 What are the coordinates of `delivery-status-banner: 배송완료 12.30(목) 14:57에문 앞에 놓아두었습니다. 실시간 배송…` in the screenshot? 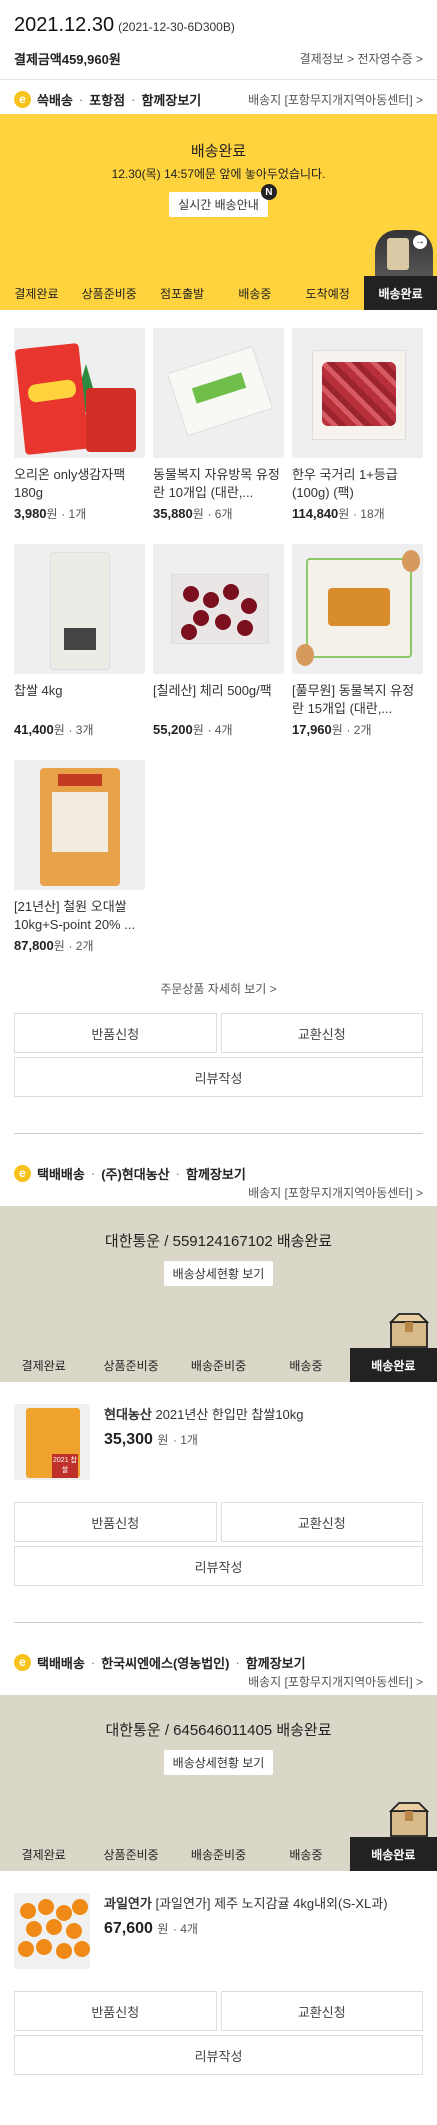 It's located at (218, 195).